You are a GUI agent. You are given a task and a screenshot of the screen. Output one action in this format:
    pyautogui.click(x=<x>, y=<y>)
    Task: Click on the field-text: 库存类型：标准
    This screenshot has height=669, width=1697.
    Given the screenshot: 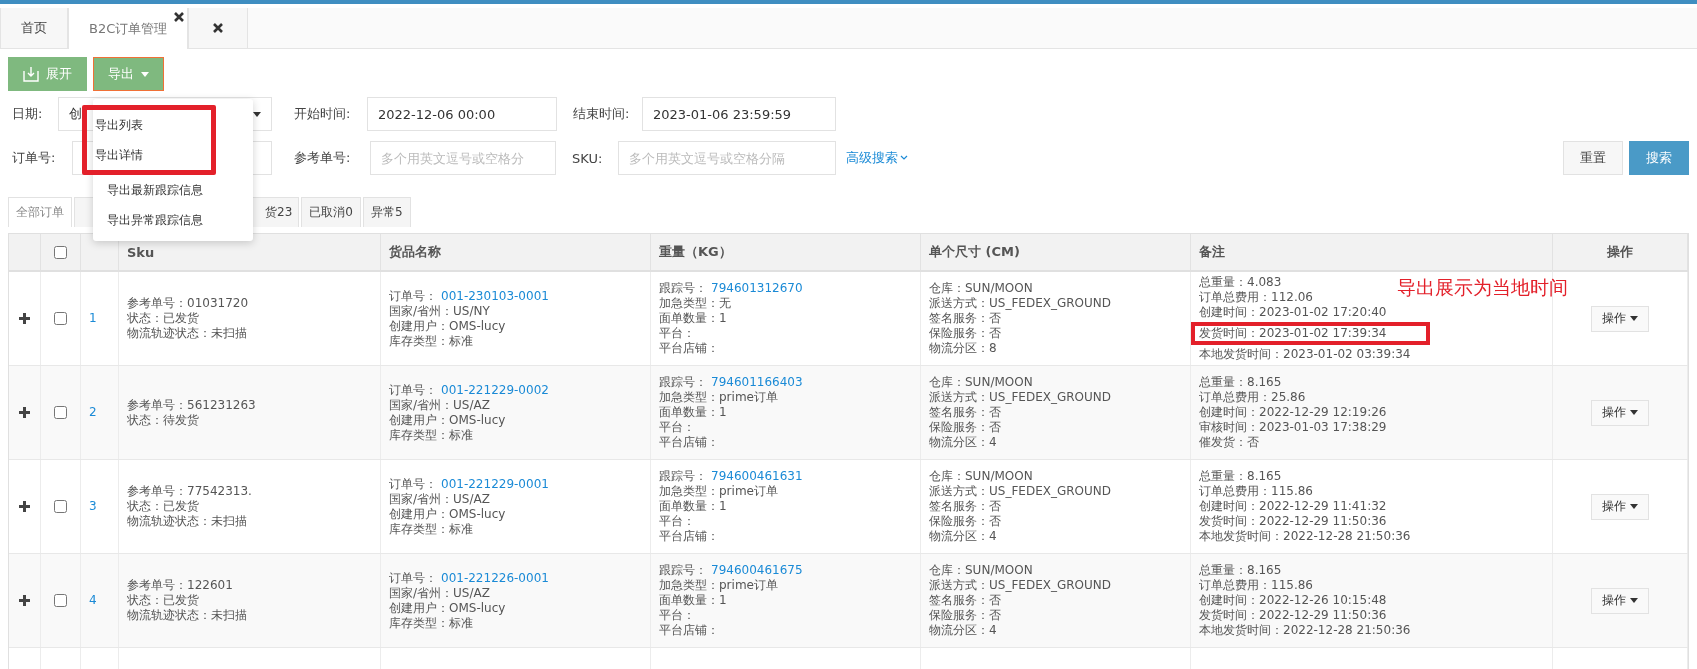 What is the action you would take?
    pyautogui.click(x=431, y=435)
    